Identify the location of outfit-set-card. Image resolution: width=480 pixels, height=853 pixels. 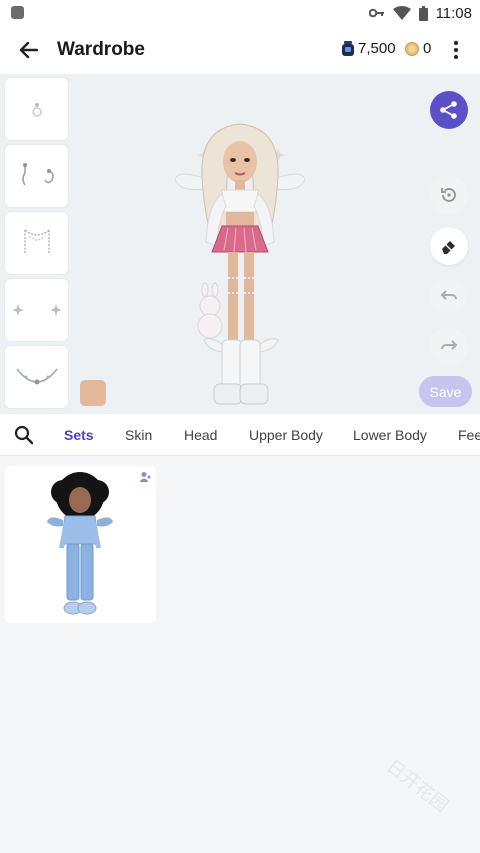
(80, 544).